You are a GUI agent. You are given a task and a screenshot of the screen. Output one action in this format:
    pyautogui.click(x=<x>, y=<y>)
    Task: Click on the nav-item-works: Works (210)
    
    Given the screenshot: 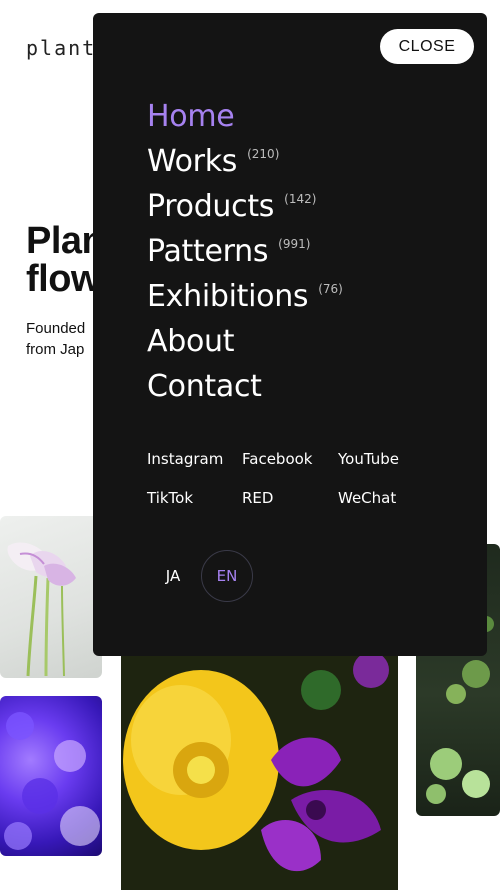 What is the action you would take?
    pyautogui.click(x=245, y=165)
    